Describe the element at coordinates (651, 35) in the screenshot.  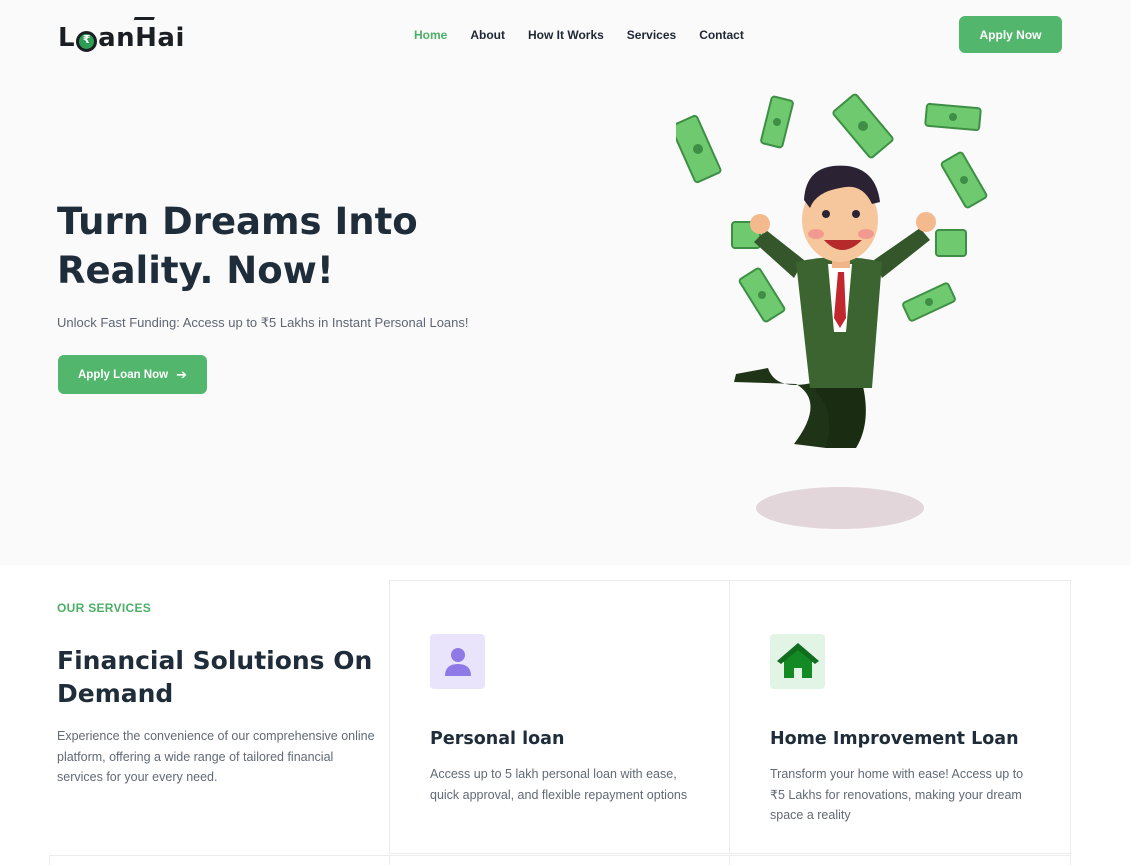
I see `nav-item-services: Services` at that location.